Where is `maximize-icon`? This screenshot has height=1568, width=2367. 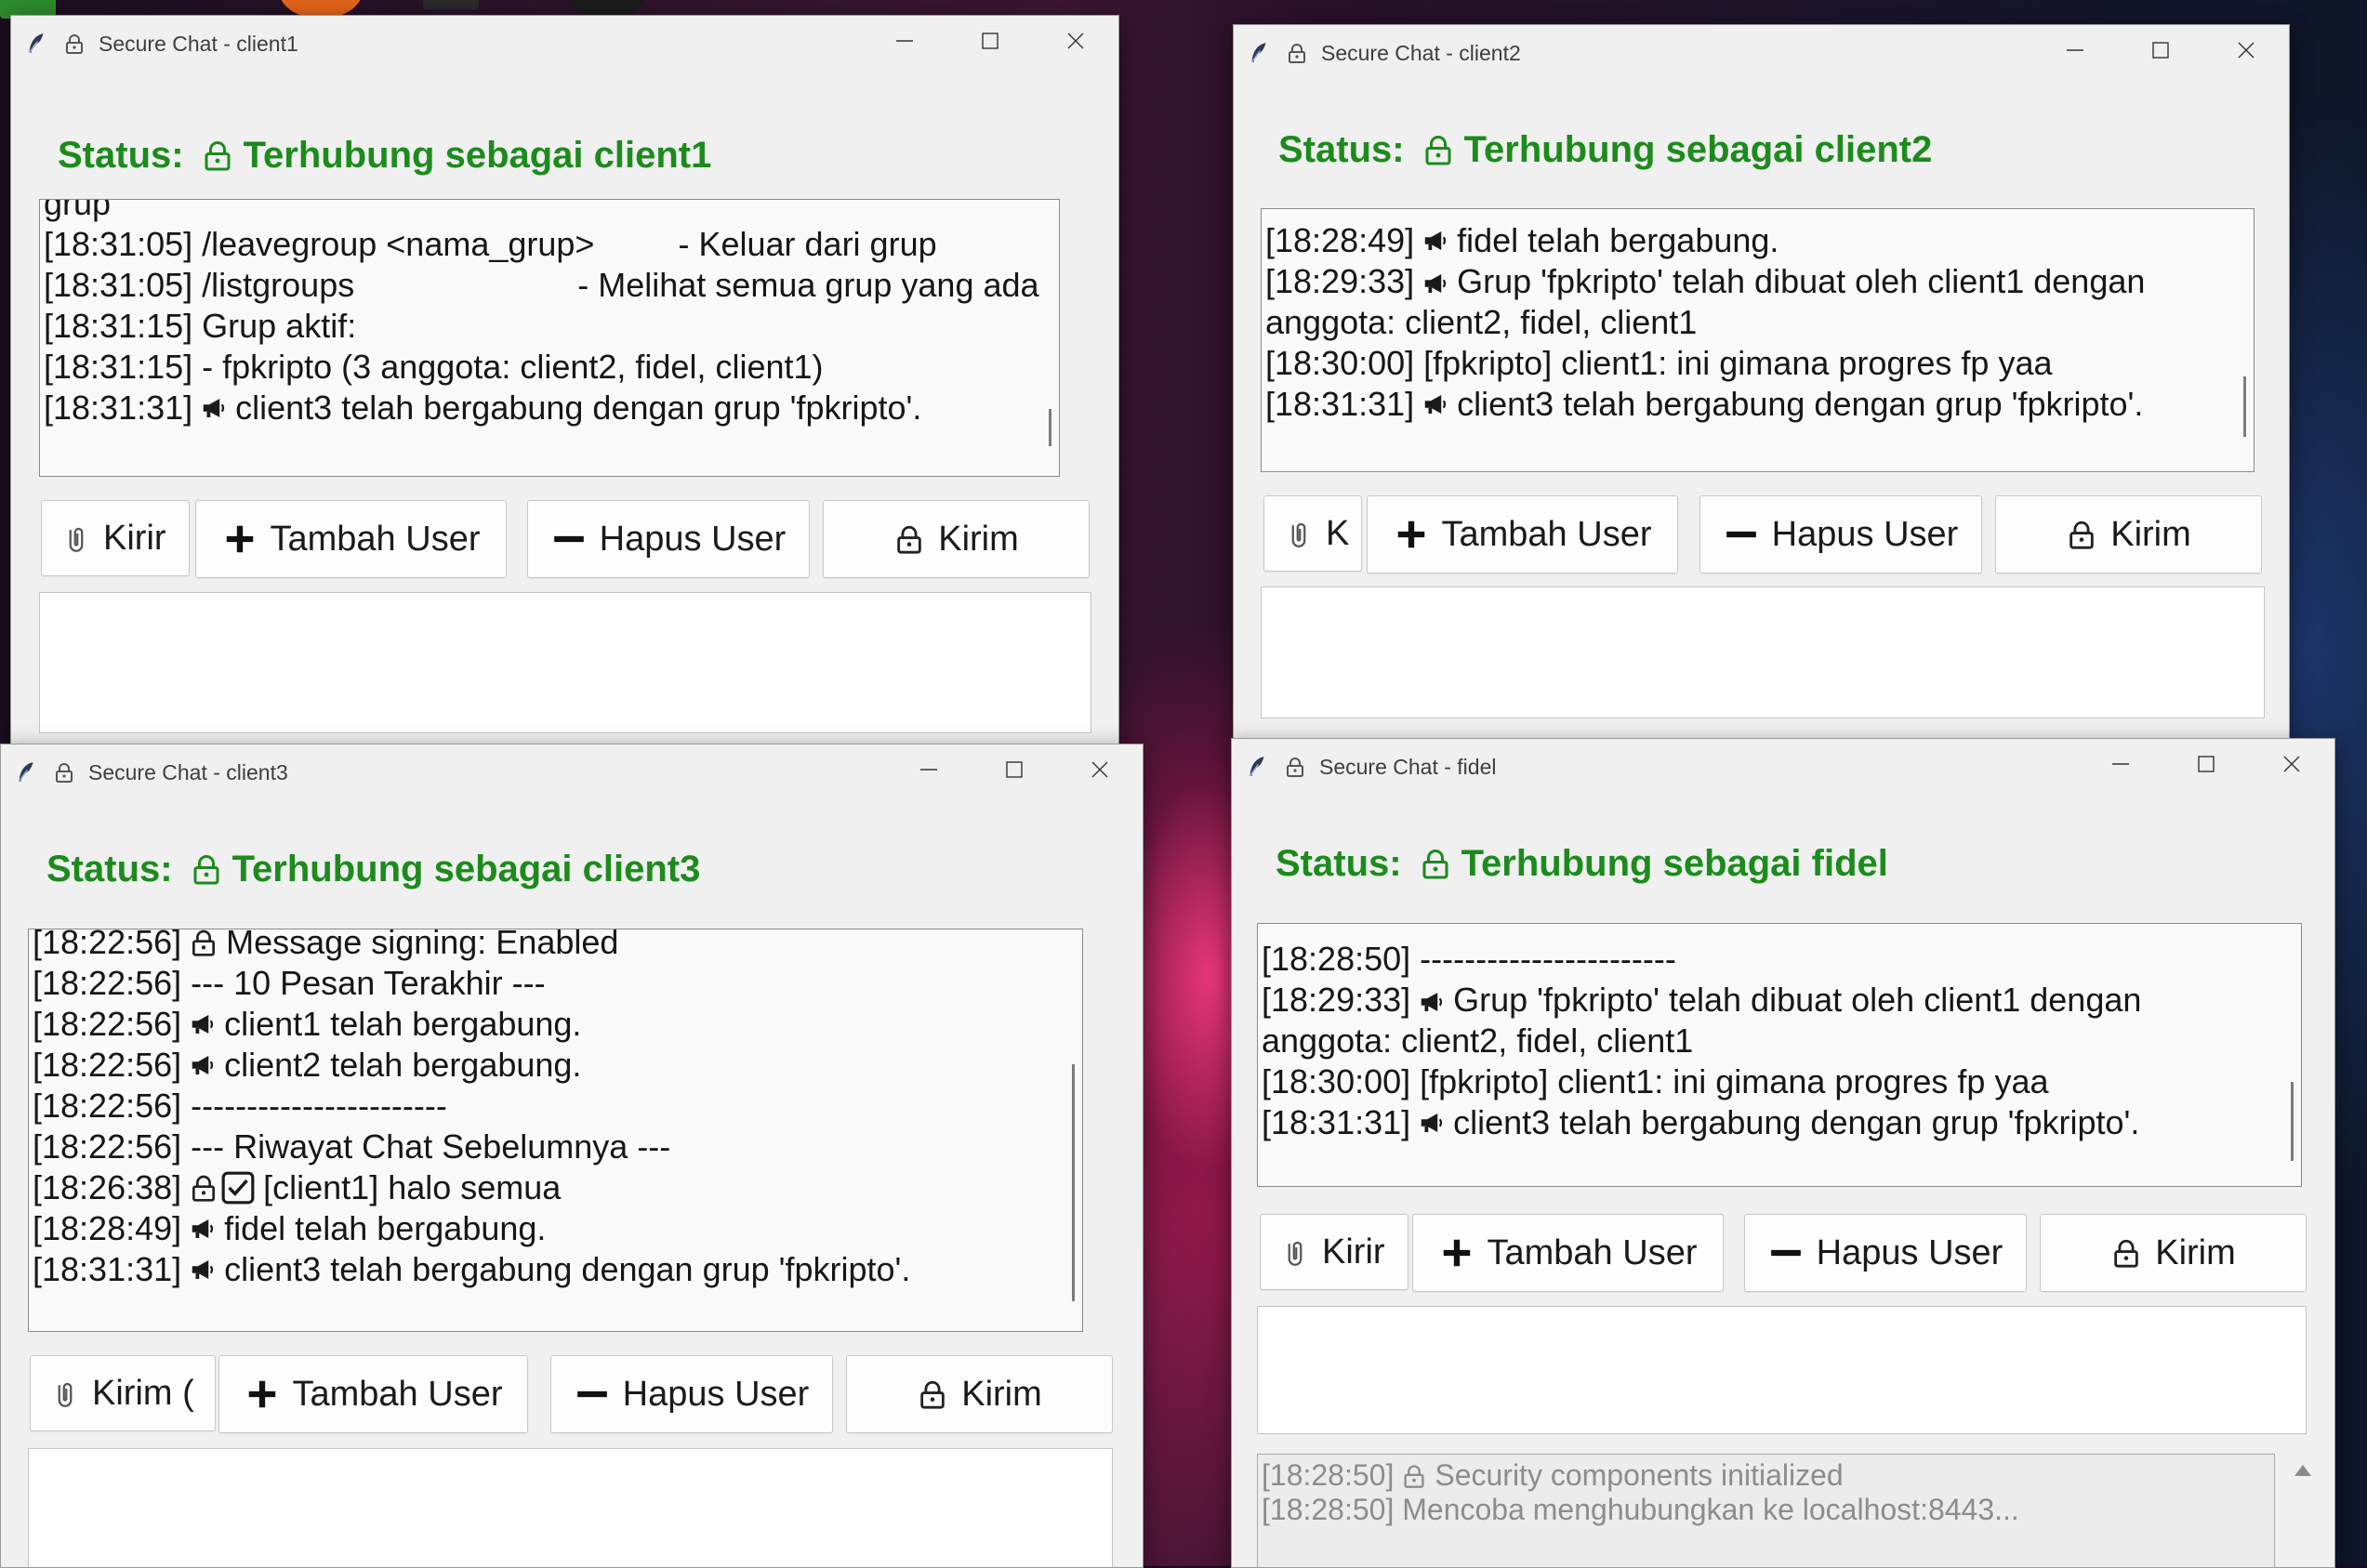
maximize-icon is located at coordinates (1014, 772).